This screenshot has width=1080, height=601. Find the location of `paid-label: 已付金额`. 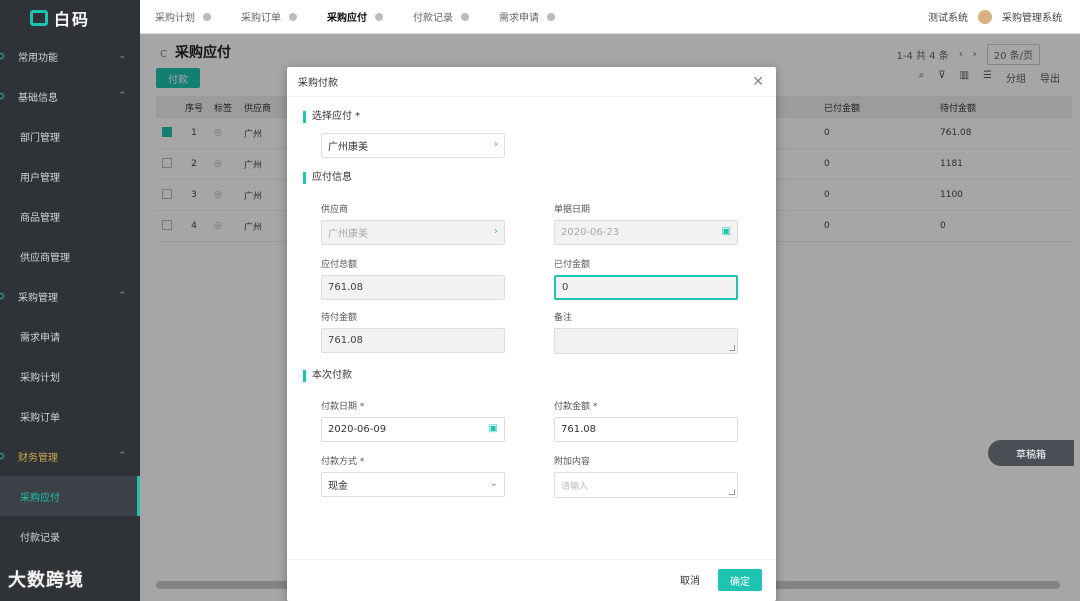

paid-label: 已付金额 is located at coordinates (572, 265).